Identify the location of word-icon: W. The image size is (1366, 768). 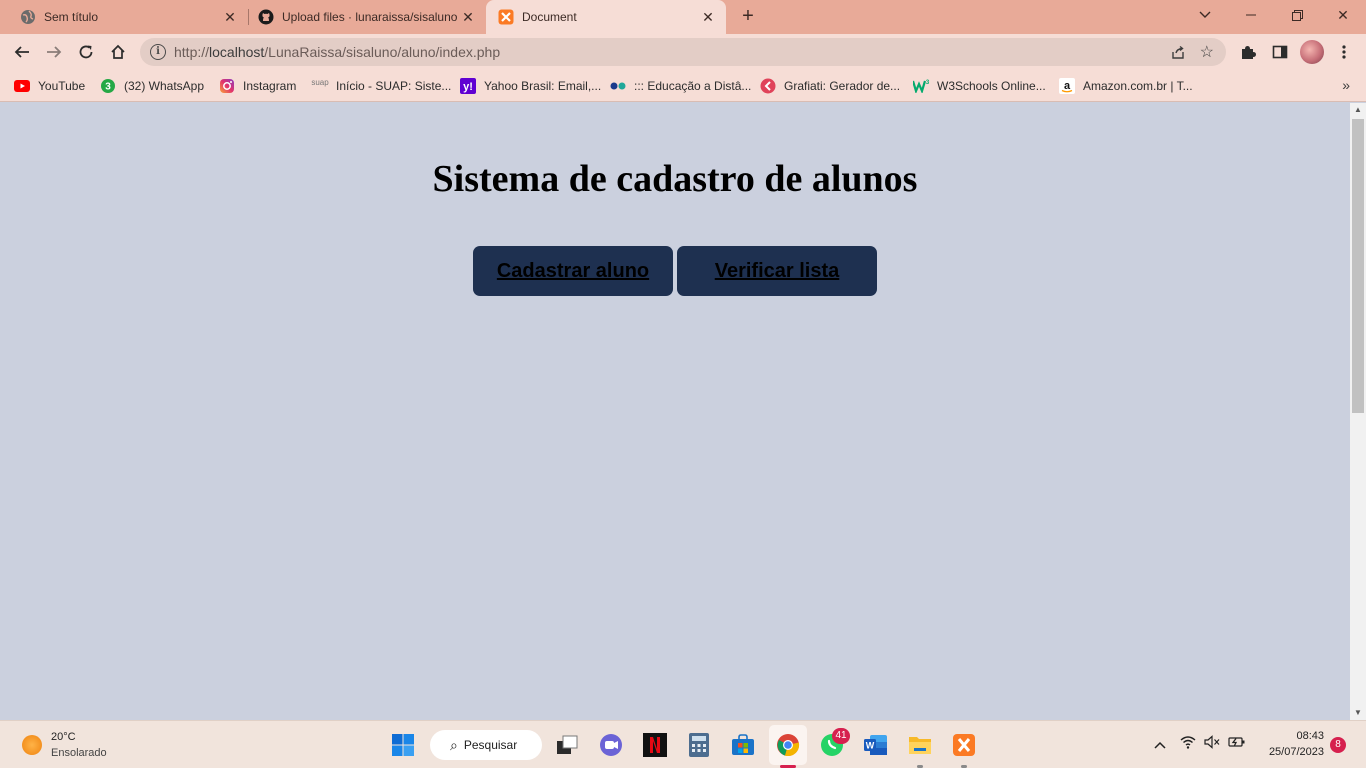
(876, 745).